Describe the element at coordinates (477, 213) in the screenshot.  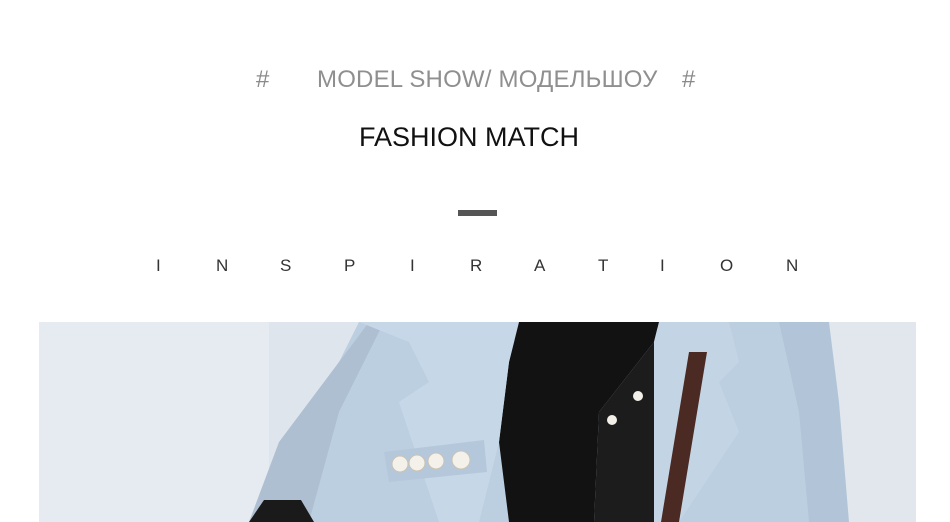
I see `heading-divider` at that location.